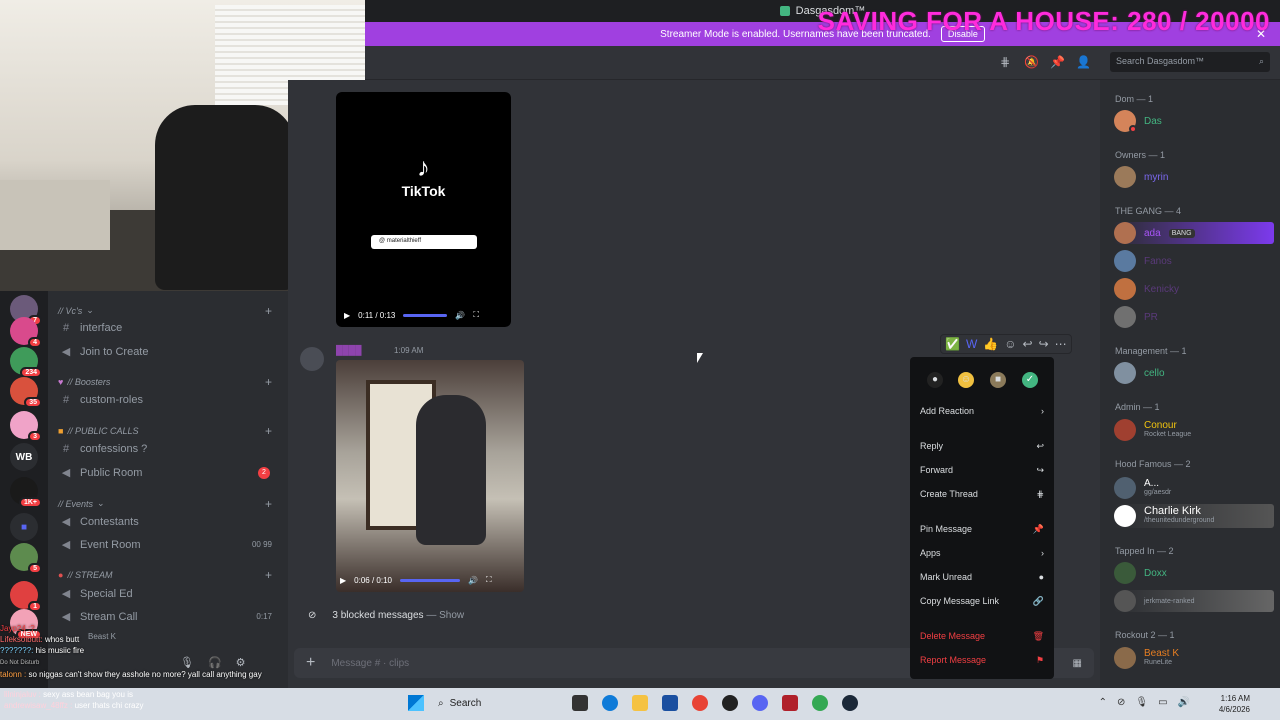  Describe the element at coordinates (165, 504) in the screenshot. I see `category-events: // Events ⌄ +` at that location.